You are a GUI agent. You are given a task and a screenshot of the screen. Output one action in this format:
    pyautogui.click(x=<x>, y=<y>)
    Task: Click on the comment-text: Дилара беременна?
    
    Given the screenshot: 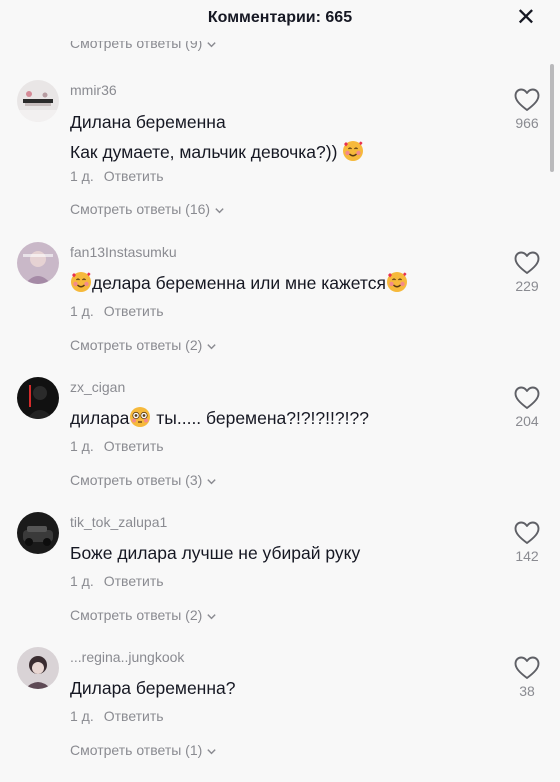 What is the action you would take?
    pyautogui.click(x=152, y=688)
    